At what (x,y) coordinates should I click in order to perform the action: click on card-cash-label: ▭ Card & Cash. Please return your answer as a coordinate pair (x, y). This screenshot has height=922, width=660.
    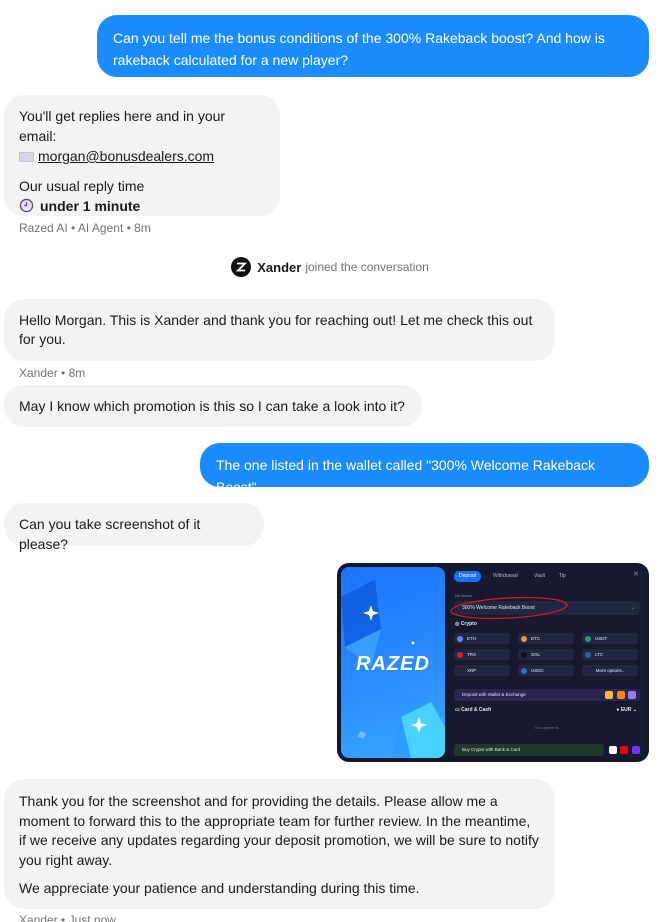
    Looking at the image, I should click on (473, 710).